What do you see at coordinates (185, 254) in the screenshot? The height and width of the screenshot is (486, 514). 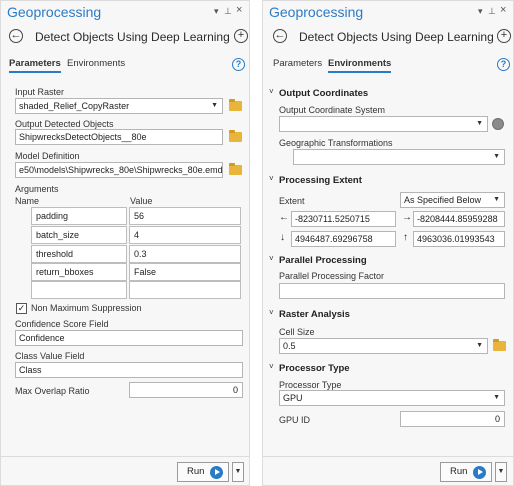 I see `argument-value-cell: 0.3` at bounding box center [185, 254].